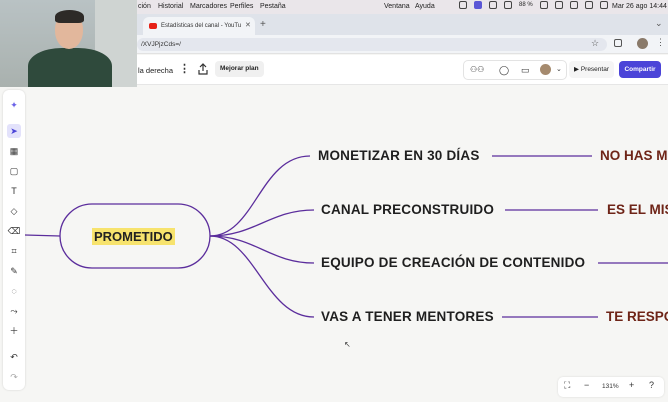 Image resolution: width=668 pixels, height=402 pixels. What do you see at coordinates (545, 69) in the screenshot?
I see `user-avatar` at bounding box center [545, 69].